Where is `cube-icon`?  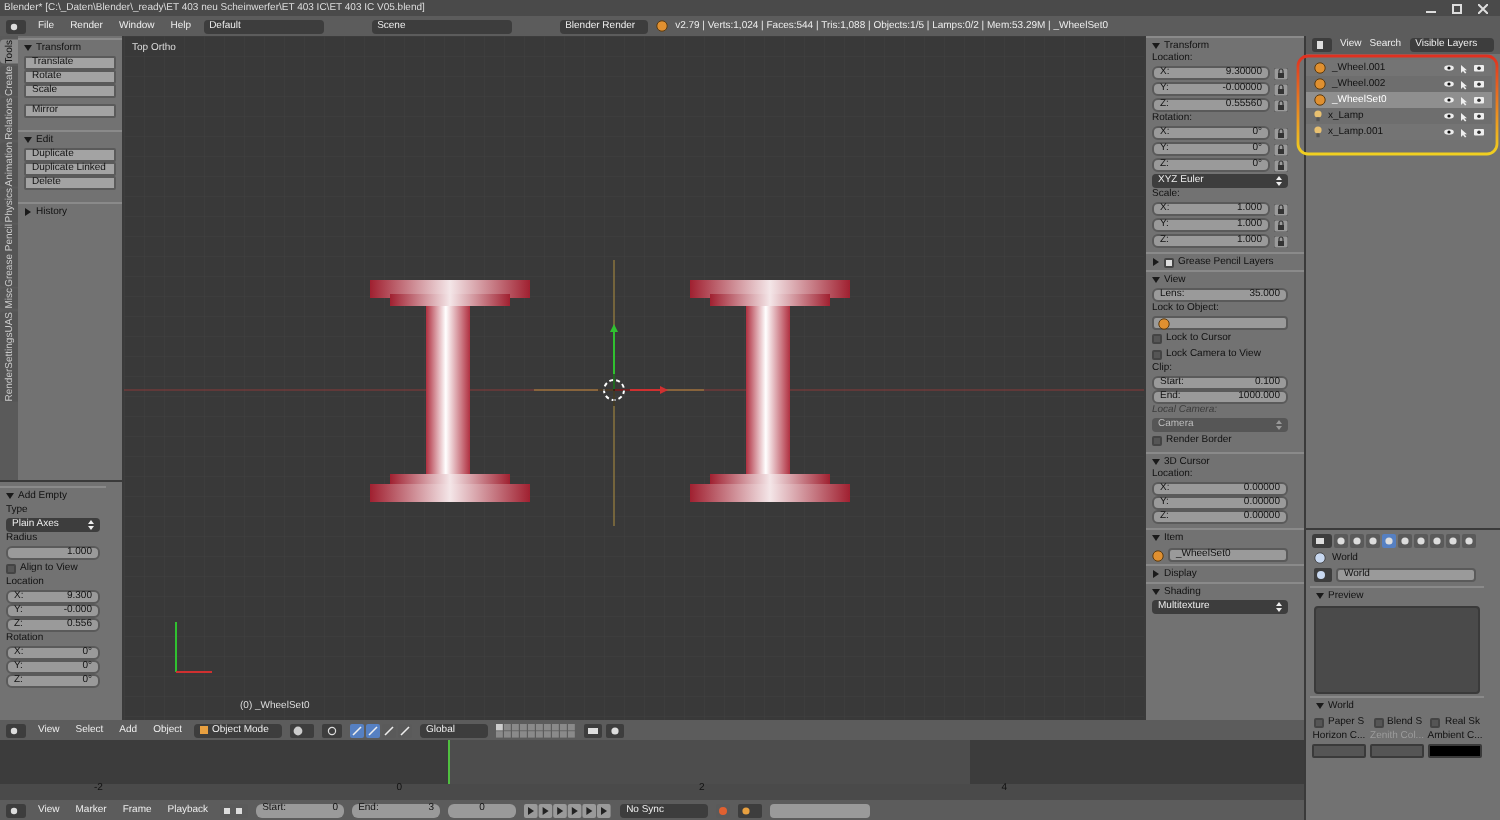
cube-icon is located at coordinates (204, 730).